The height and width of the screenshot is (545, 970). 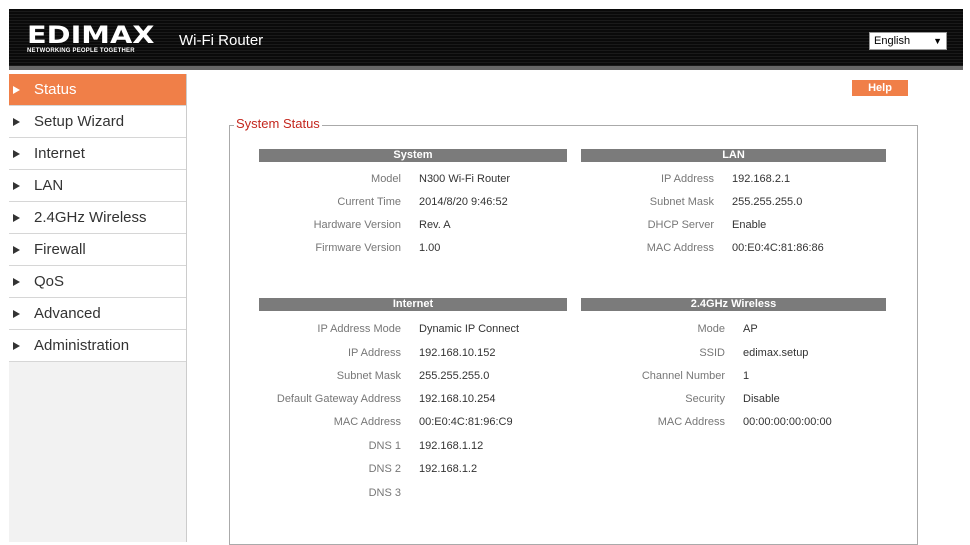 I want to click on sidebar-item-firewall: Firewall, so click(x=97, y=250).